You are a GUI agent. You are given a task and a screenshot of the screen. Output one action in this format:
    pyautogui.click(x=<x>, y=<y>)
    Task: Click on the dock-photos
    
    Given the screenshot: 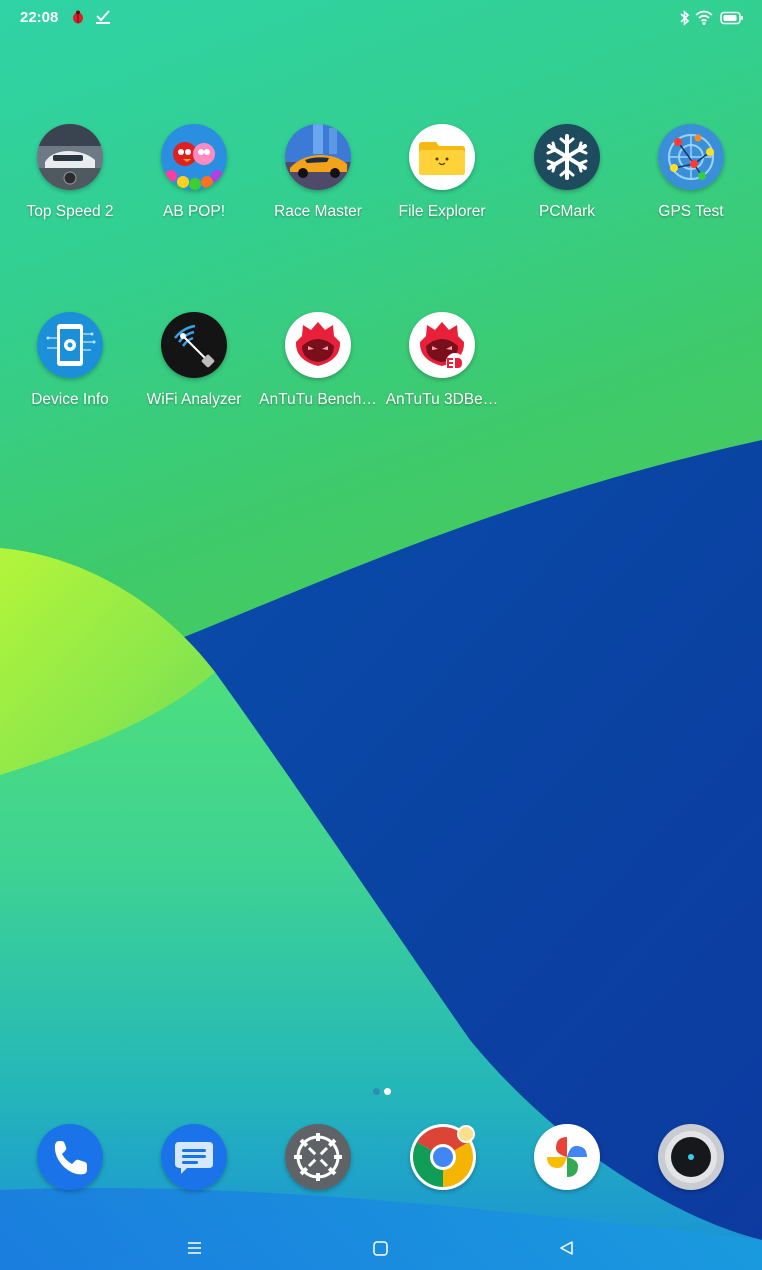 What is the action you would take?
    pyautogui.click(x=567, y=1157)
    